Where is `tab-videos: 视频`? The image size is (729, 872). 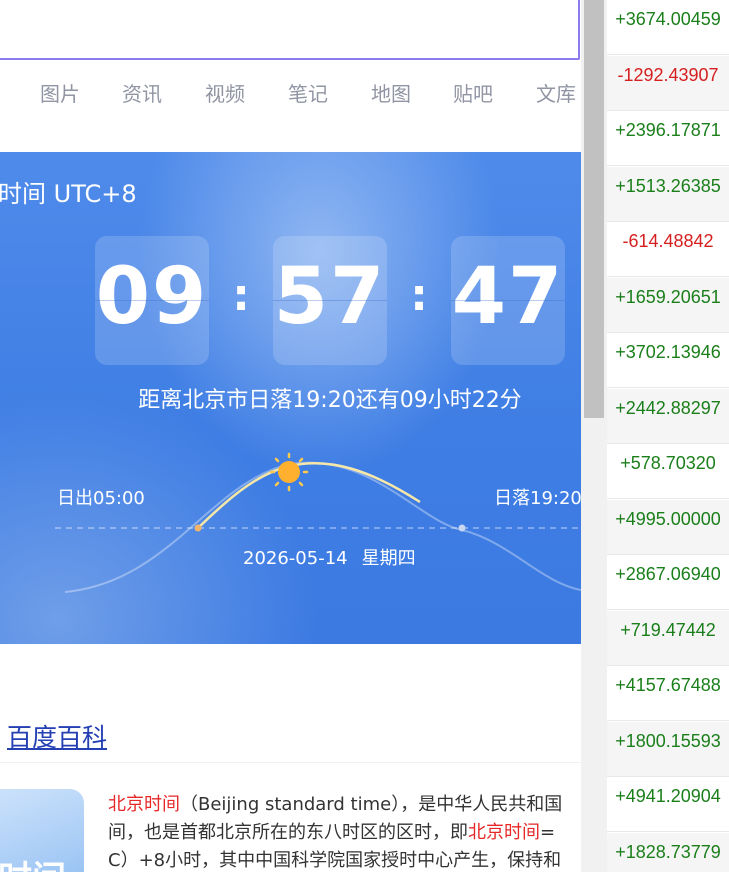 tab-videos: 视频 is located at coordinates (225, 92).